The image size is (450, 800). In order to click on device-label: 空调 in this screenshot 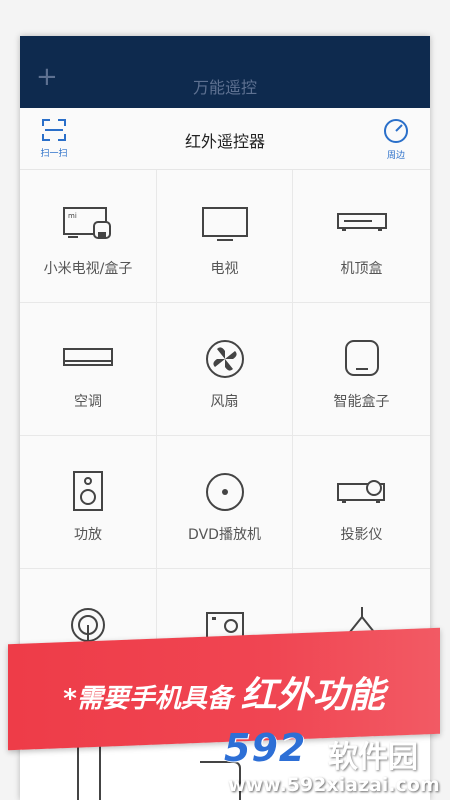, I will do `click(88, 402)`.